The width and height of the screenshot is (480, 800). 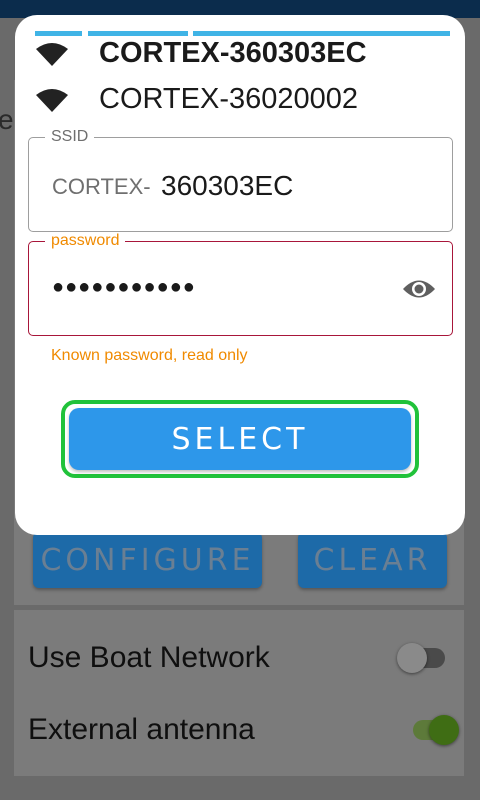 What do you see at coordinates (141, 729) in the screenshot?
I see `setting-label: External antenna` at bounding box center [141, 729].